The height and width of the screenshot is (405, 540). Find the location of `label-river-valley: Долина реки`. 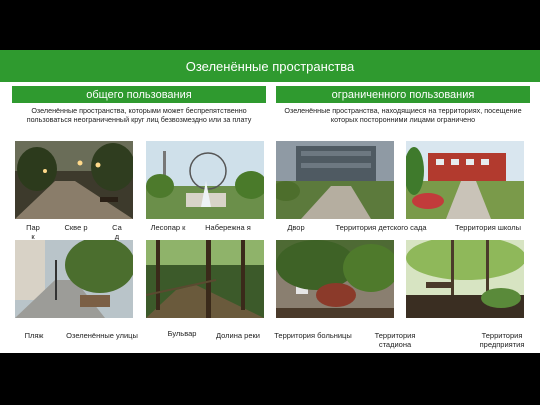

label-river-valley: Долина реки is located at coordinates (238, 335).